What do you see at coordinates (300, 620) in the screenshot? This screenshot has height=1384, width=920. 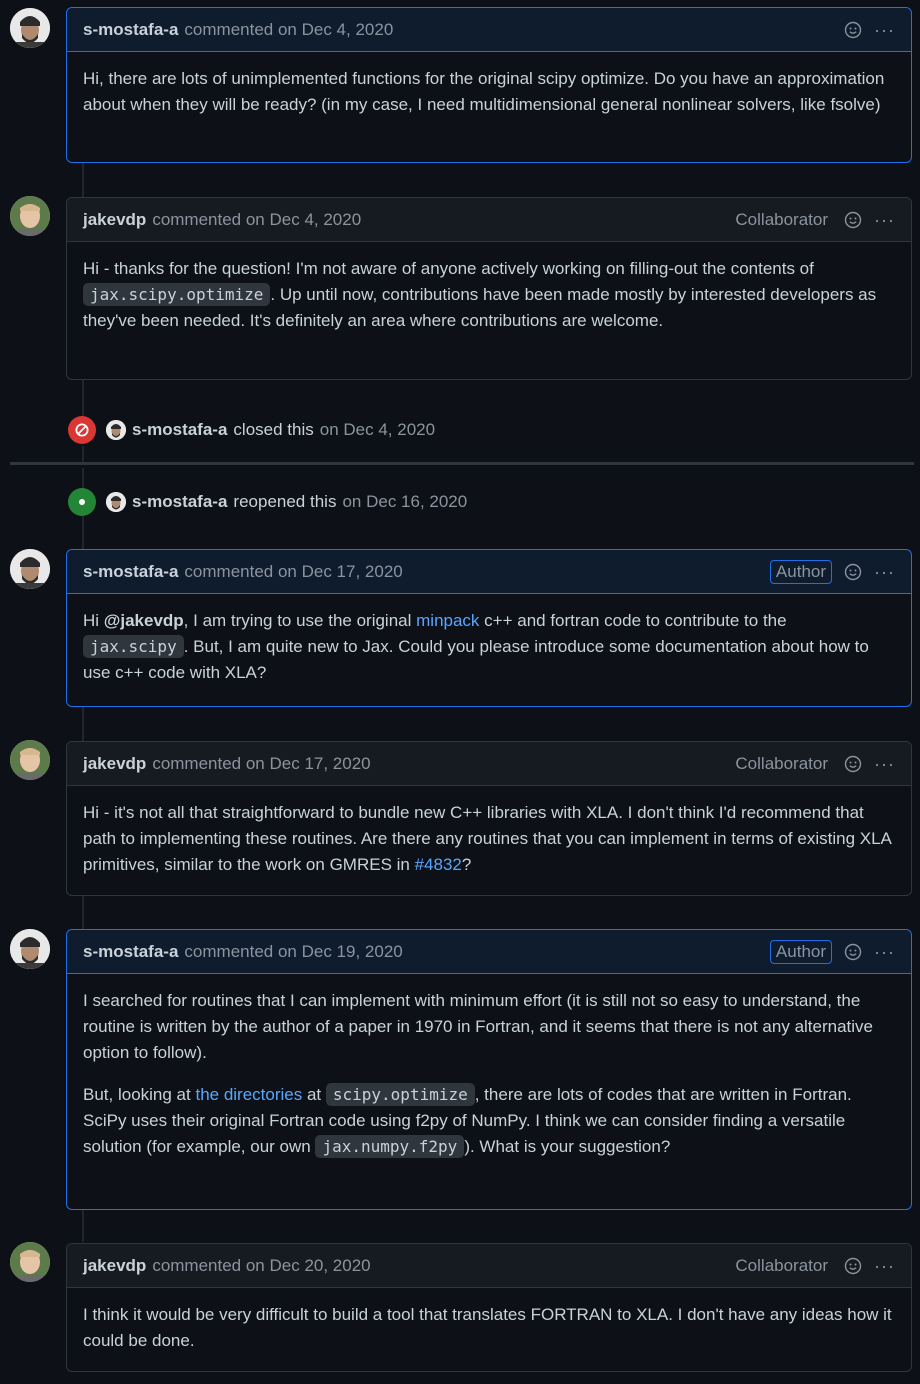 I see `text-run: , I am trying to use the original` at bounding box center [300, 620].